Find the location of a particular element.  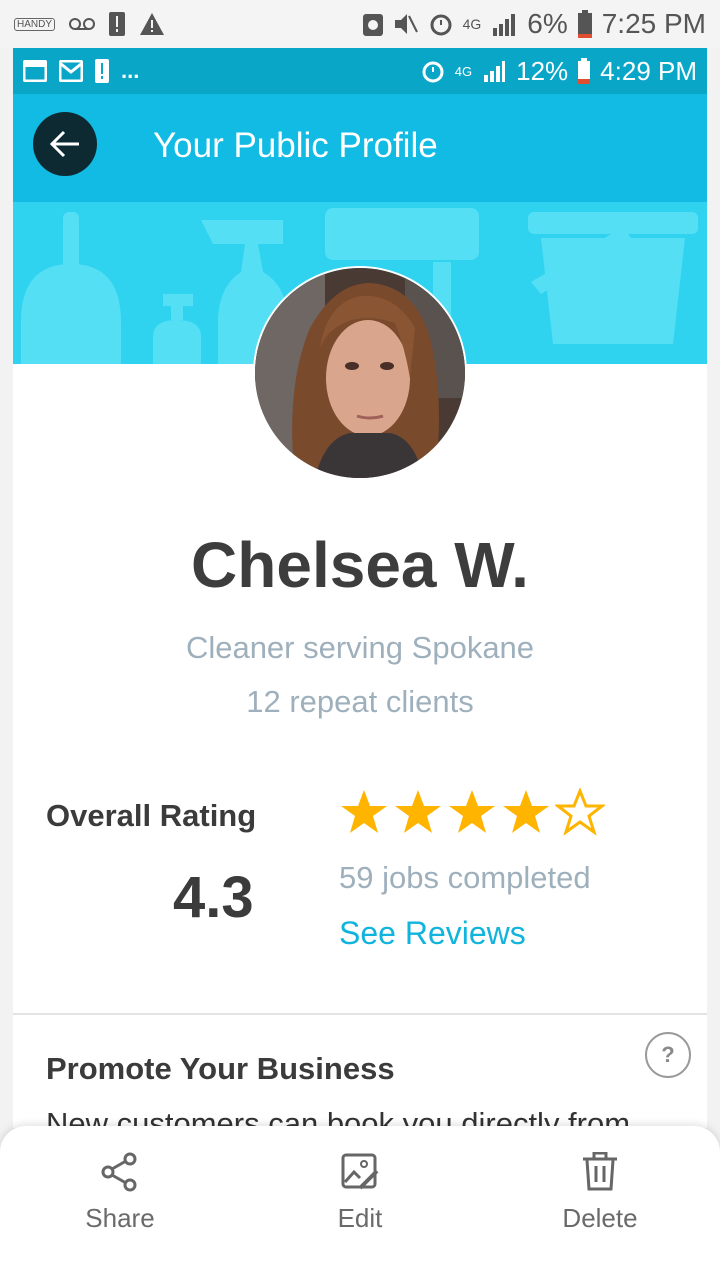

share-button: Share is located at coordinates (120, 1193).